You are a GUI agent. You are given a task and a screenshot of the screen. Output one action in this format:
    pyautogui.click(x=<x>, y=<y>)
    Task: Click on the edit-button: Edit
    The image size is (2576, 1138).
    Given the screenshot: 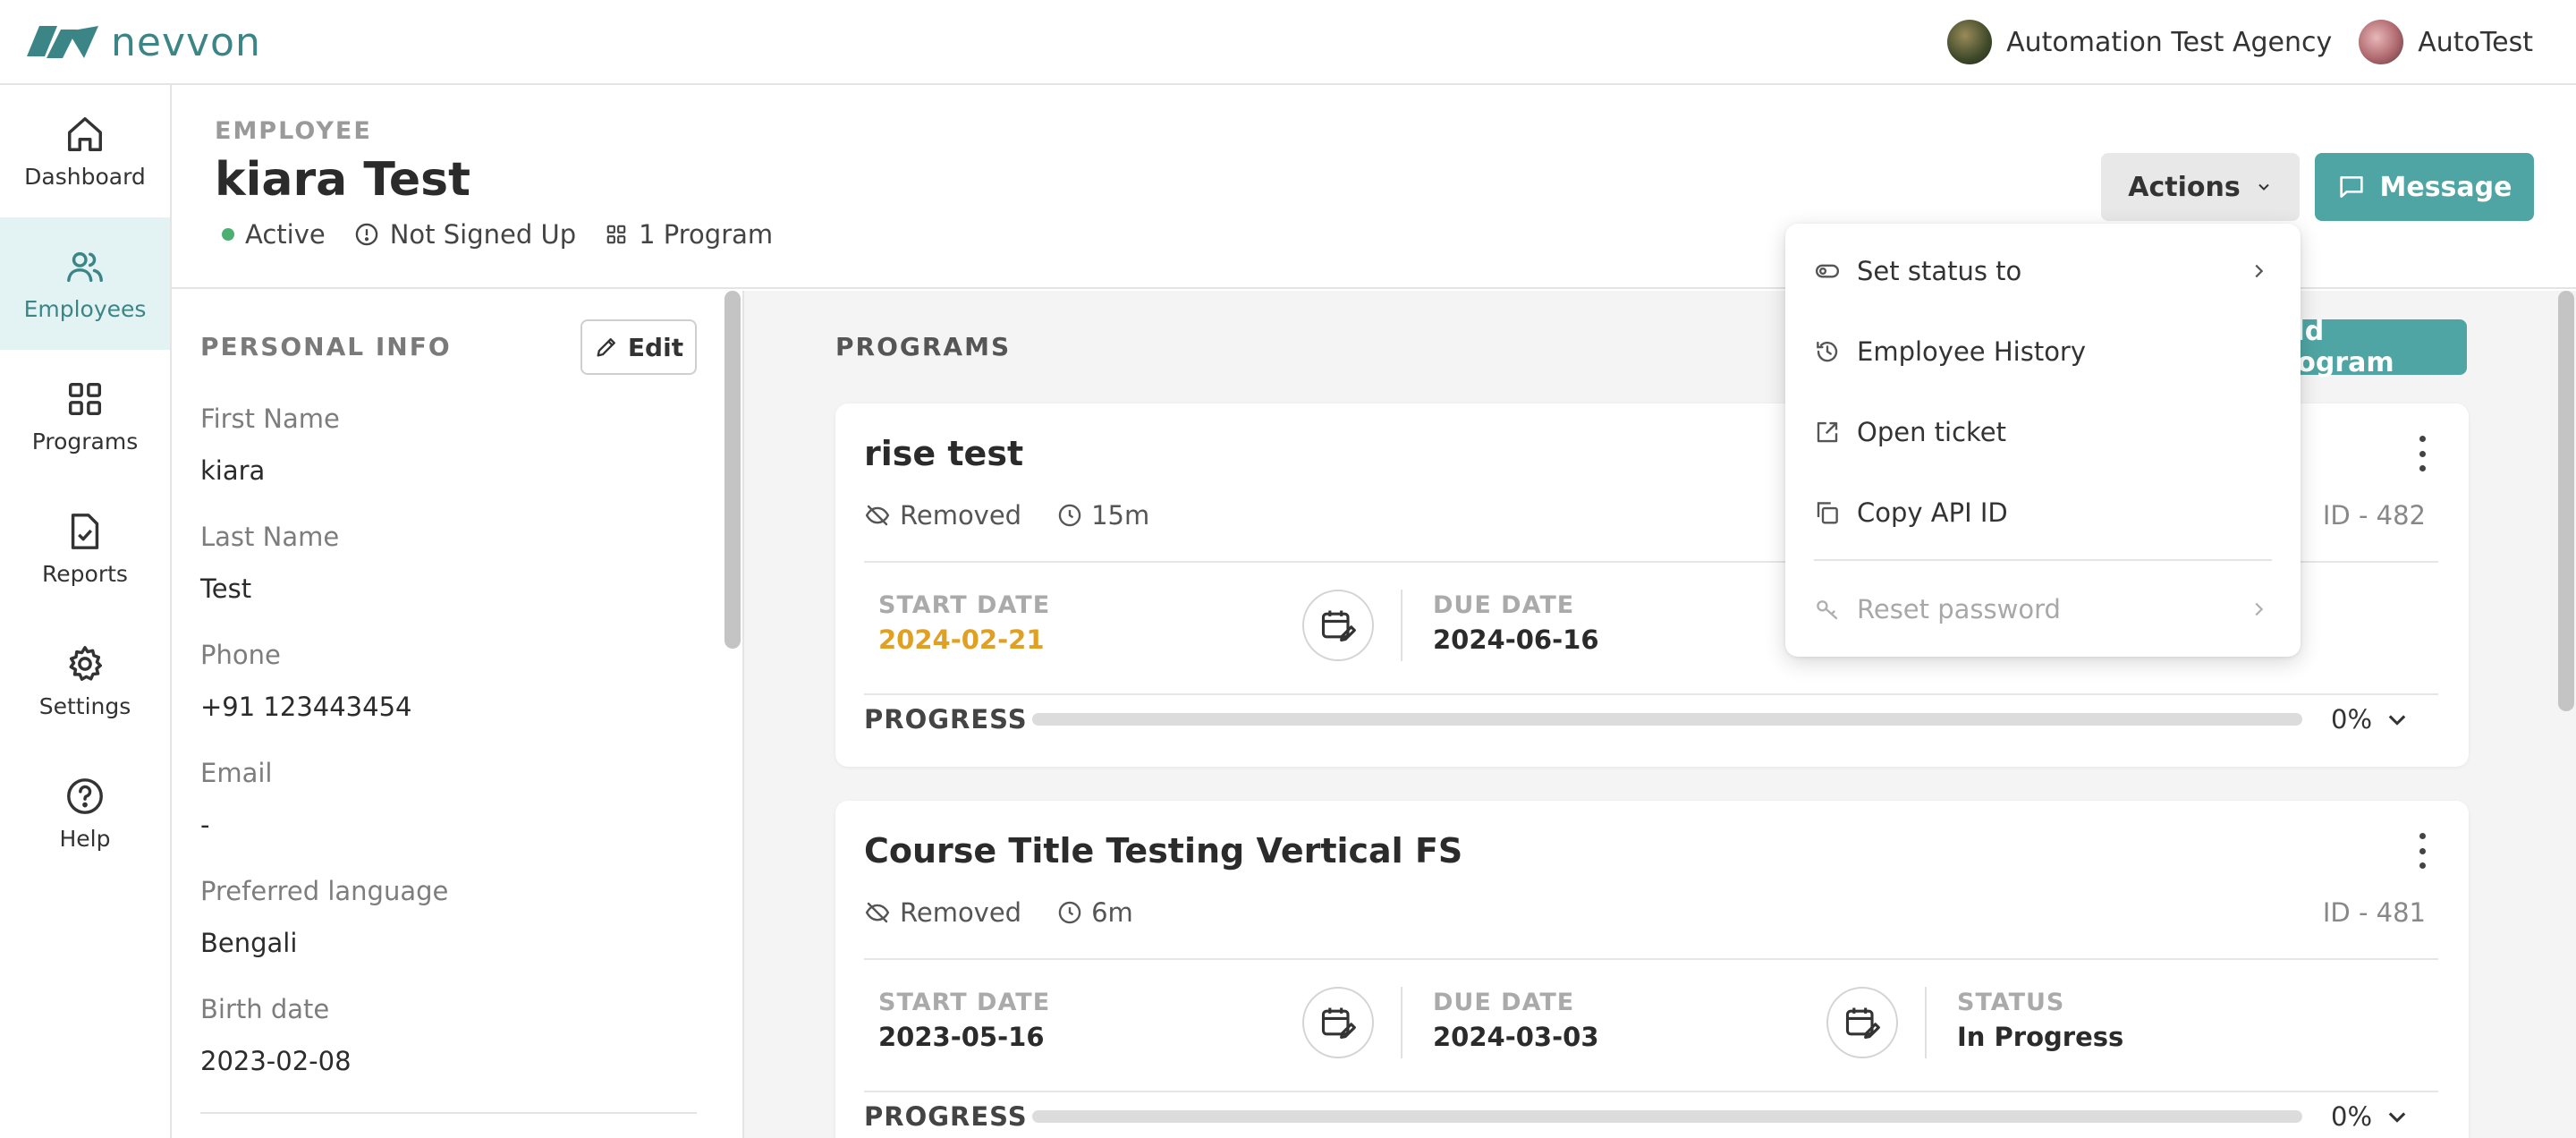 What is the action you would take?
    pyautogui.click(x=638, y=347)
    